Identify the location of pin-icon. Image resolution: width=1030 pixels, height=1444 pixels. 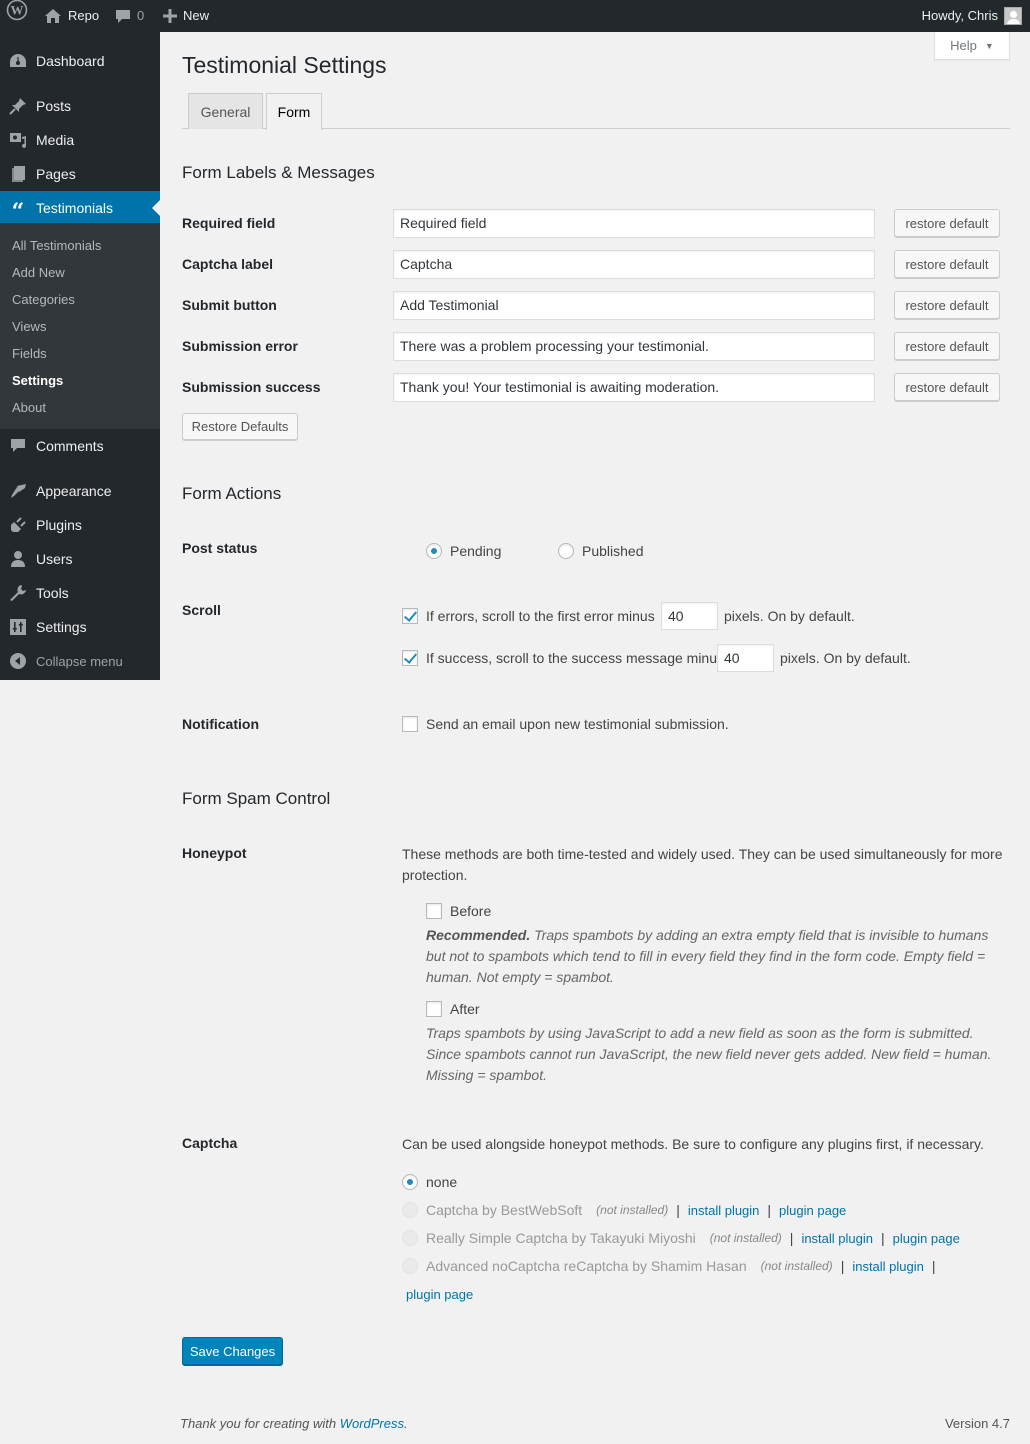
(18, 106).